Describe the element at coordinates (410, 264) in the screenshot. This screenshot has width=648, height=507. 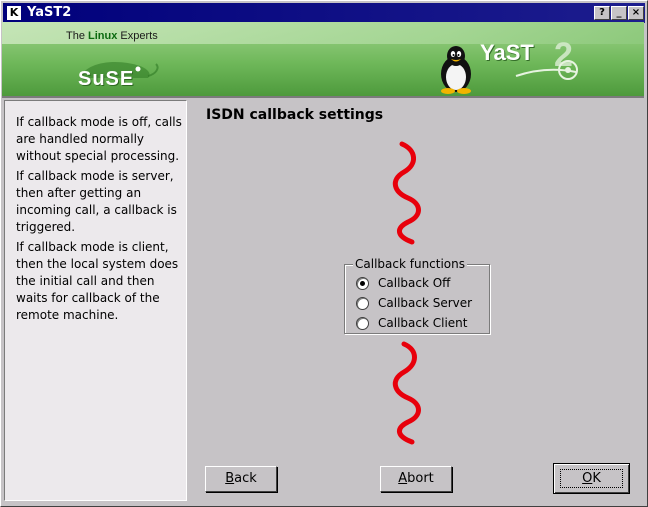
I see `callback-functions-label: Callback functions` at that location.